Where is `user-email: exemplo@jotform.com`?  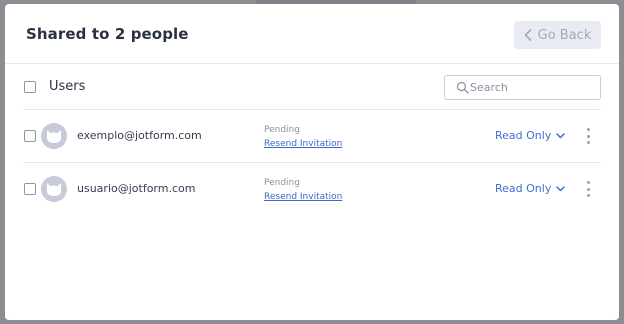
user-email: exemplo@jotform.com is located at coordinates (139, 135).